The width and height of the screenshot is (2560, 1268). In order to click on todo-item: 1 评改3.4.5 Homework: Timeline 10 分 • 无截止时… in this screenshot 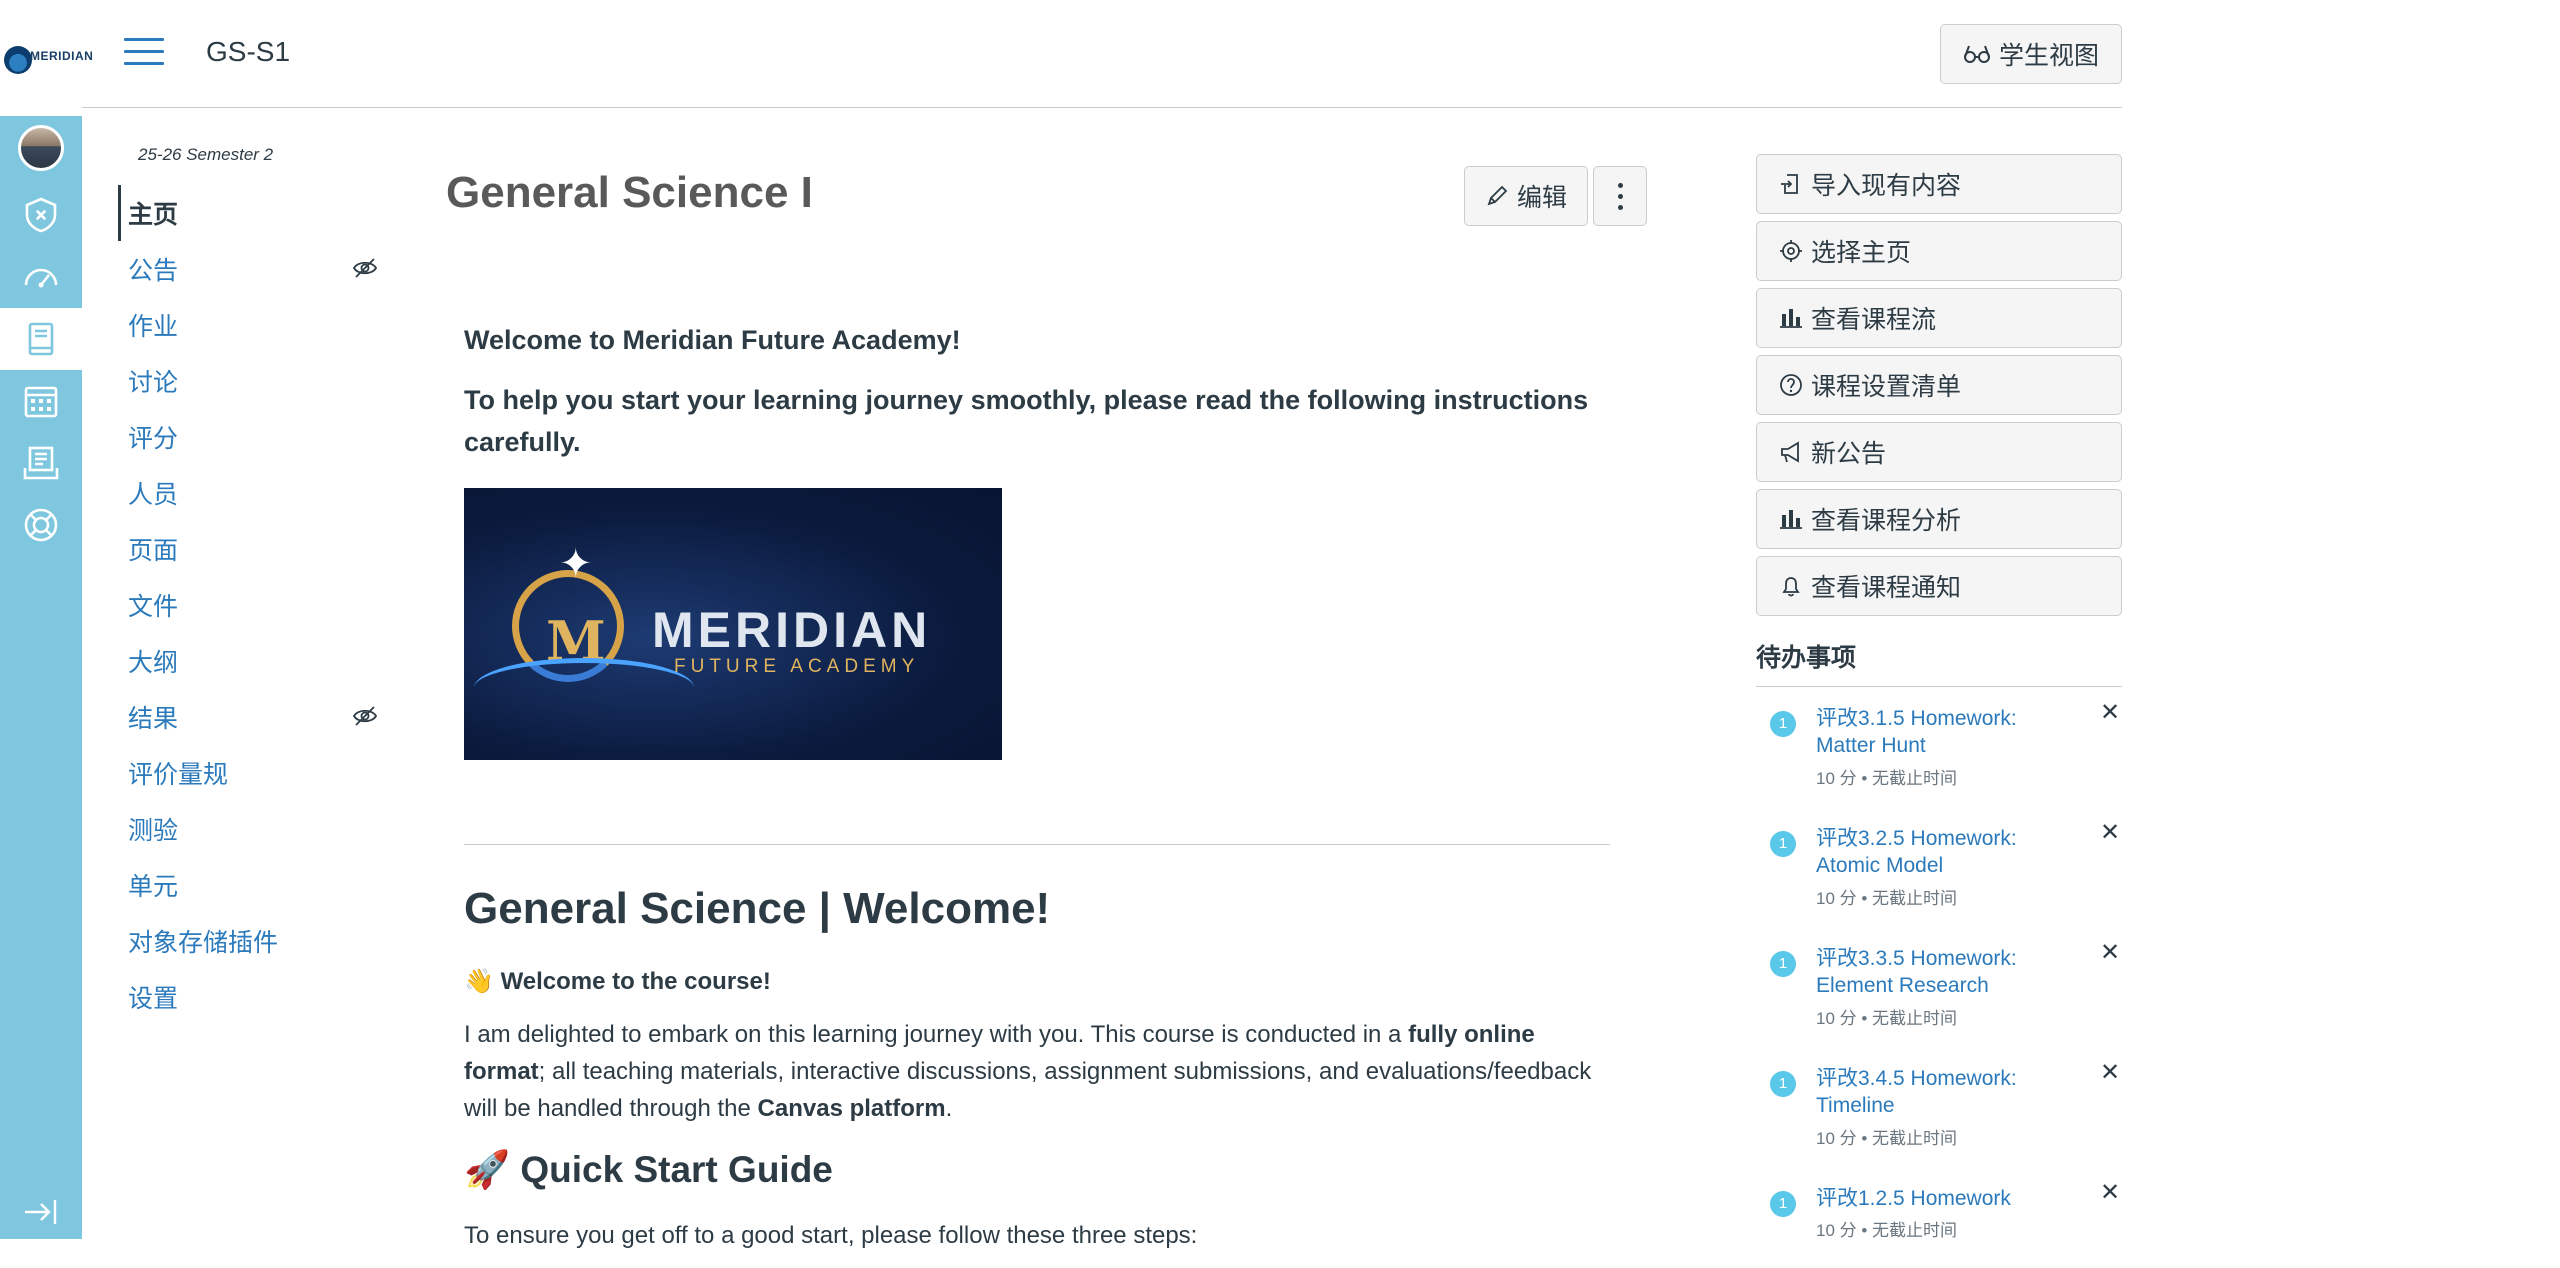, I will do `click(1939, 1107)`.